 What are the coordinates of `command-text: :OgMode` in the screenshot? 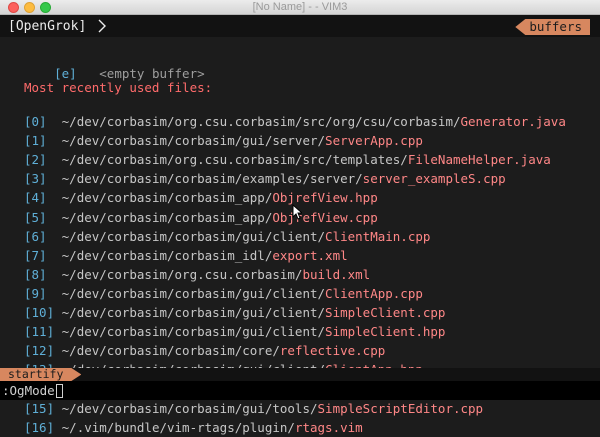 It's located at (28, 390).